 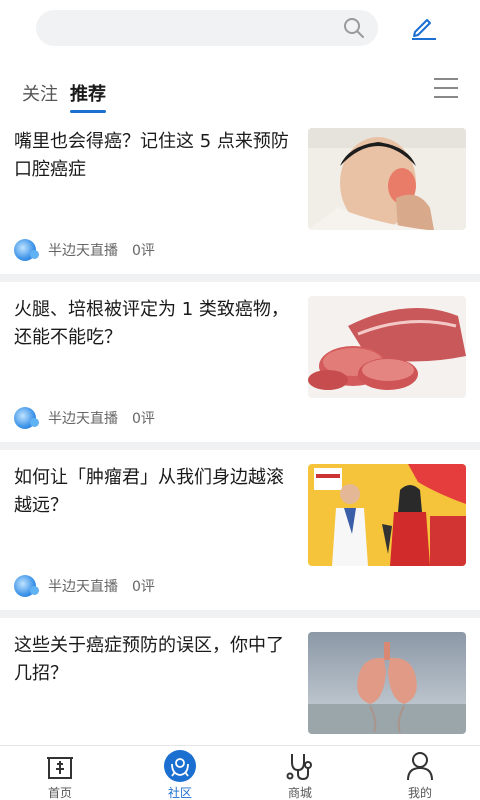 What do you see at coordinates (59, 793) in the screenshot?
I see `nav-label: 首页` at bounding box center [59, 793].